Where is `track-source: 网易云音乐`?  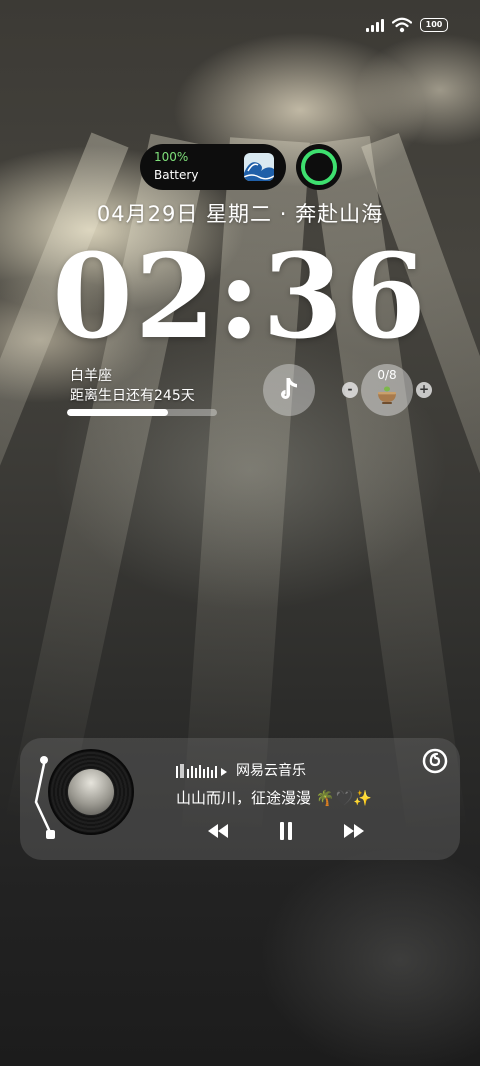 track-source: 网易云音乐 is located at coordinates (241, 771).